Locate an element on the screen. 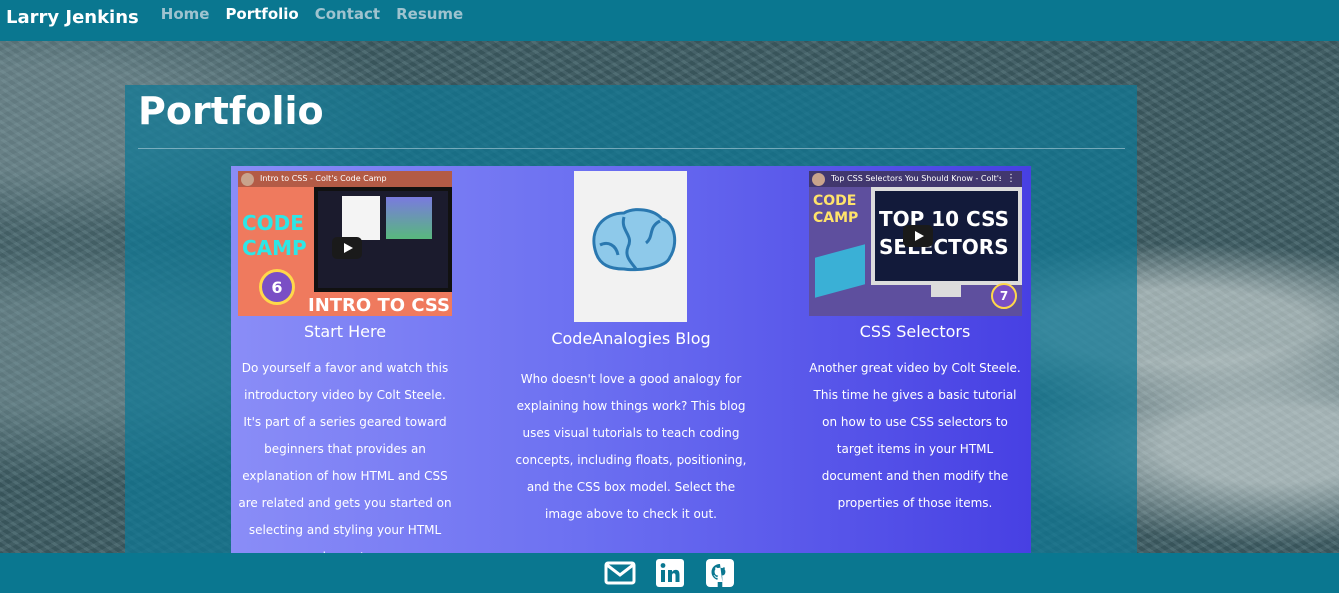  nav-link-resume: Resume is located at coordinates (429, 14).